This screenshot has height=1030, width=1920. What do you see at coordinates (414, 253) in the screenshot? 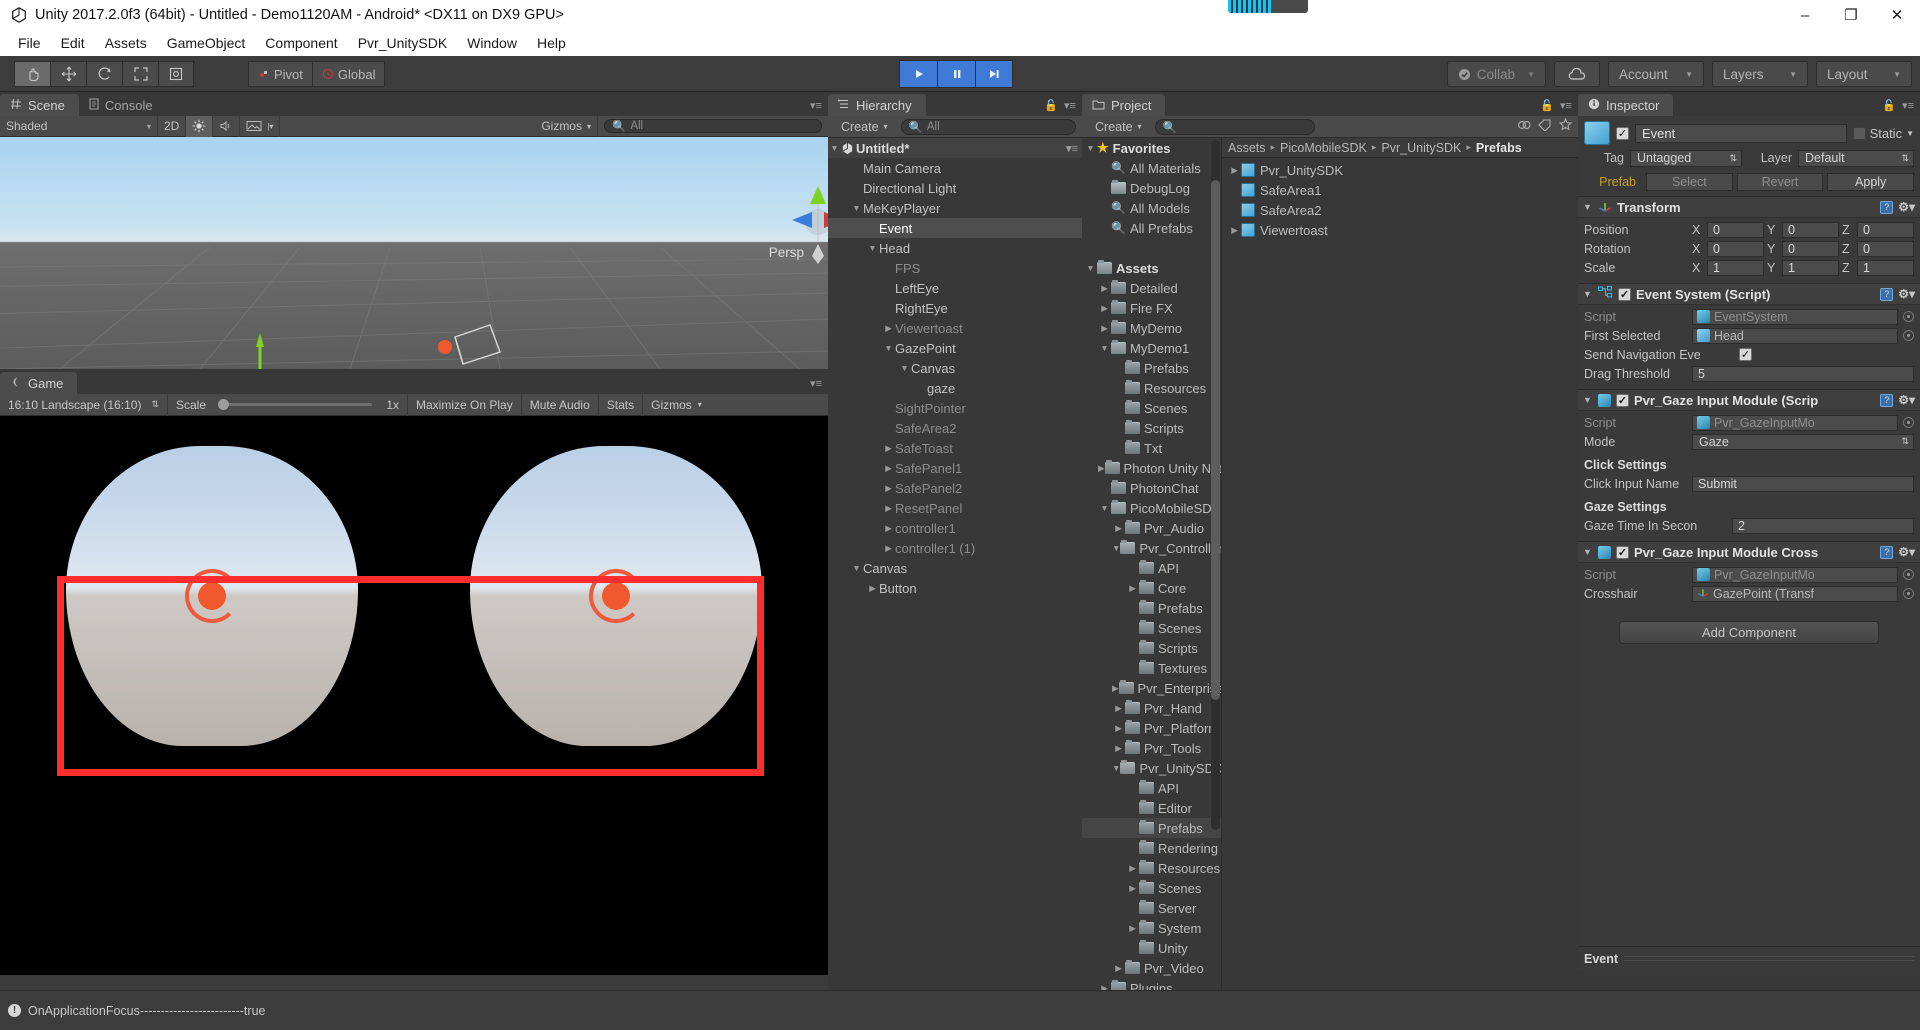
I see `scene-viewport: Persp` at bounding box center [414, 253].